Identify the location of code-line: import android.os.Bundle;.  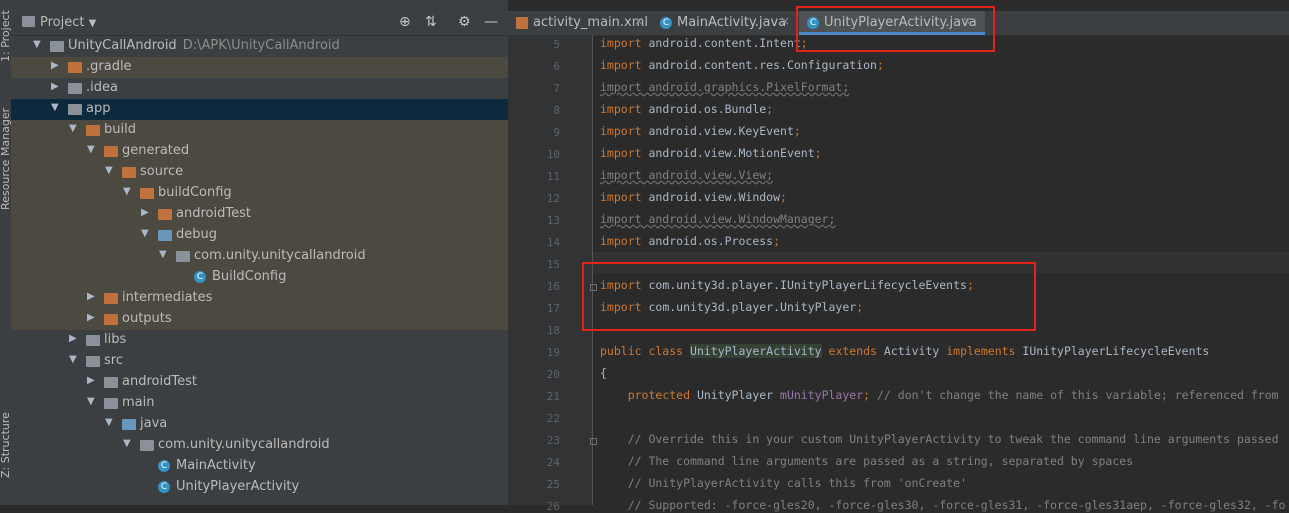
(686, 109).